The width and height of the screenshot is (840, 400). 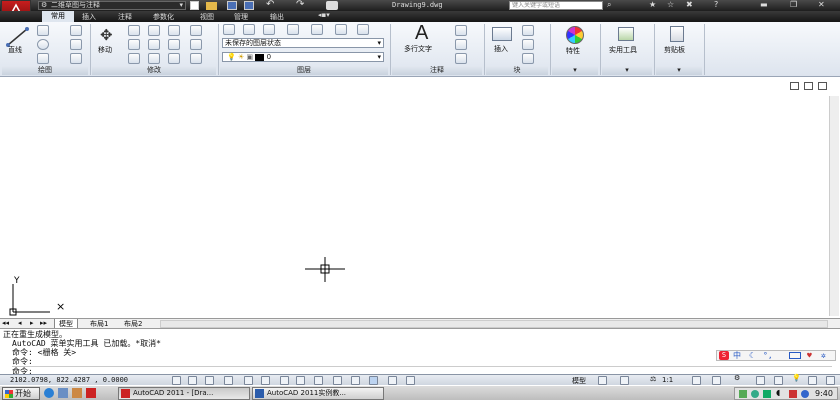 What do you see at coordinates (45, 70) in the screenshot?
I see `draw-panel-label: 绘图` at bounding box center [45, 70].